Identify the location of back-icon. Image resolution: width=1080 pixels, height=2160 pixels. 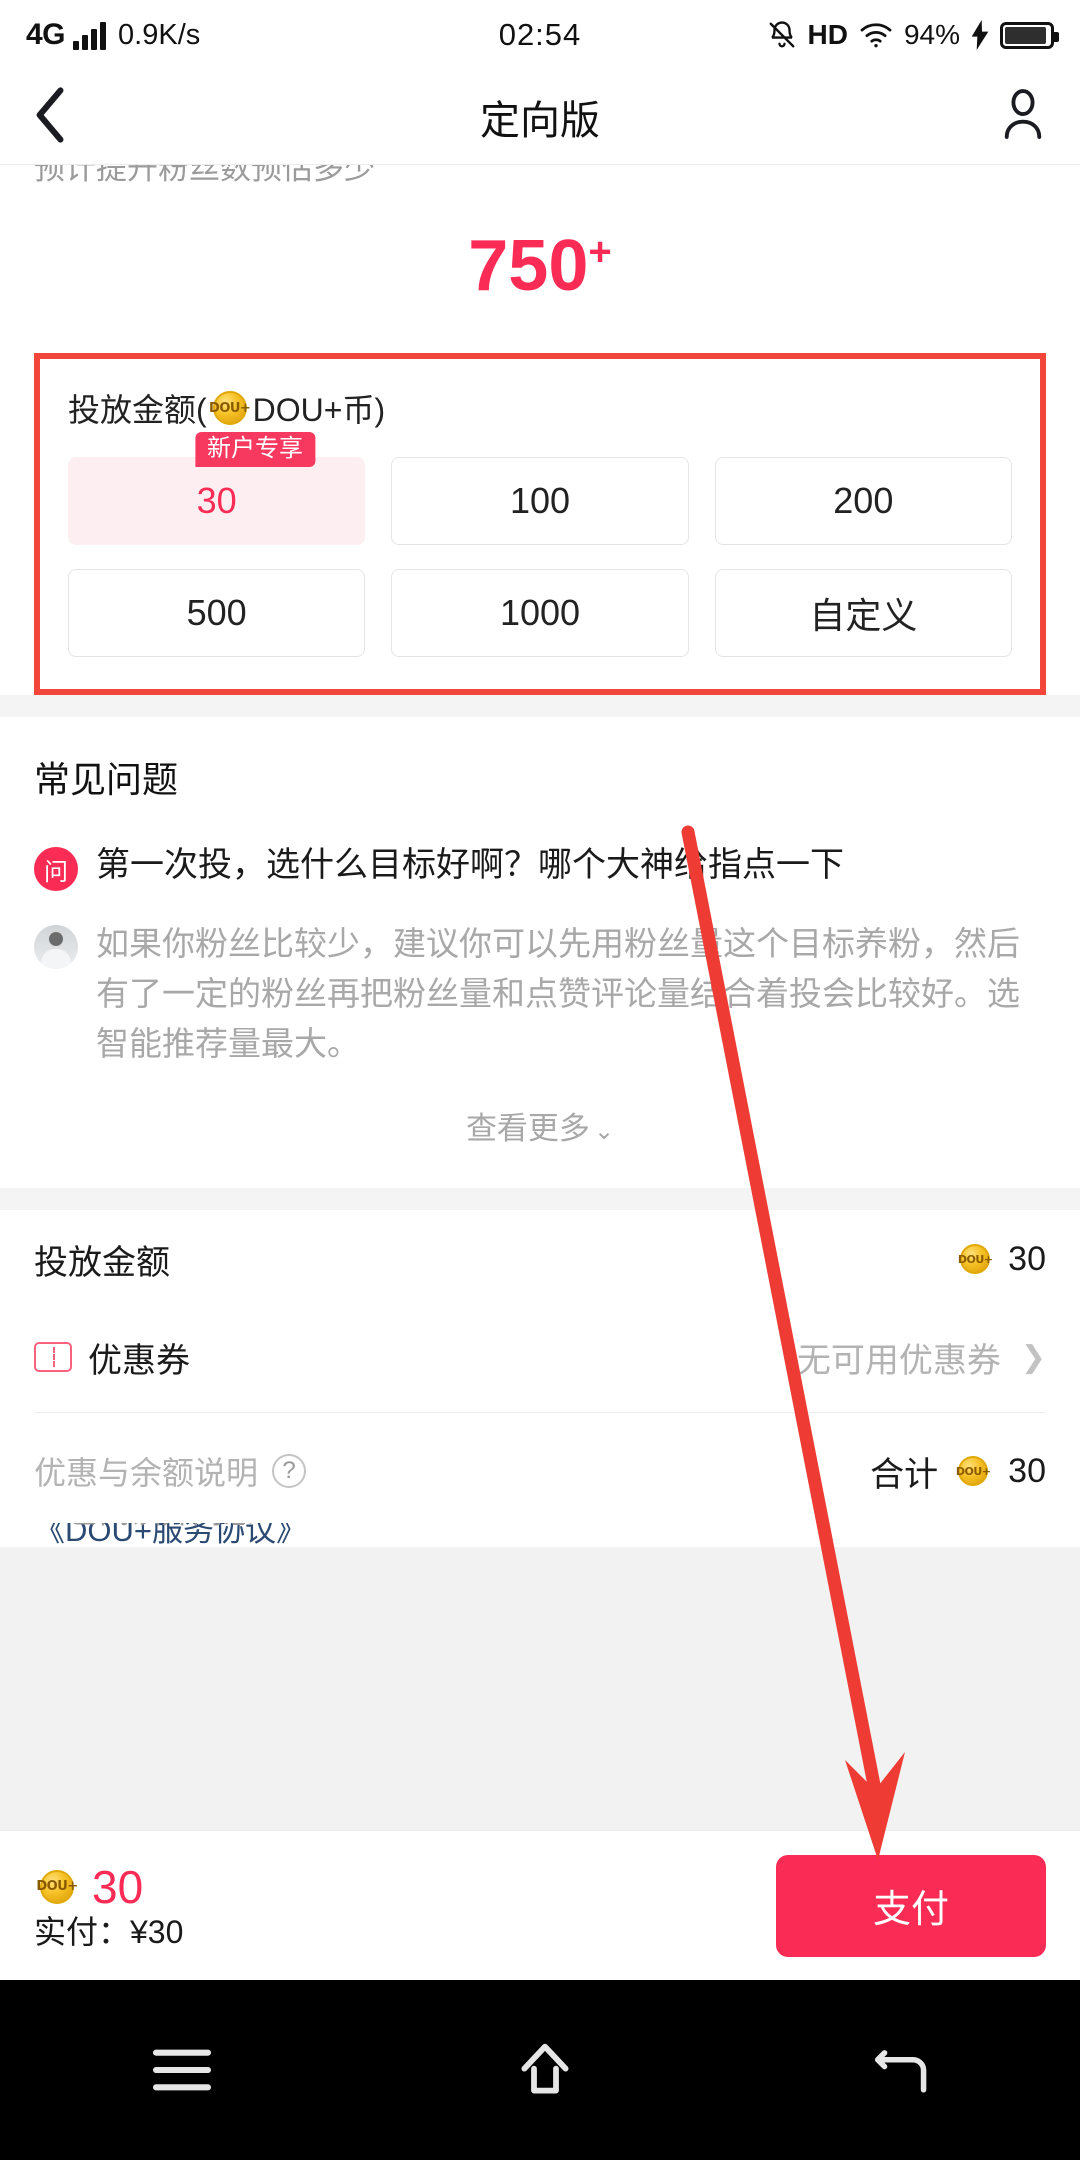
(903, 2070).